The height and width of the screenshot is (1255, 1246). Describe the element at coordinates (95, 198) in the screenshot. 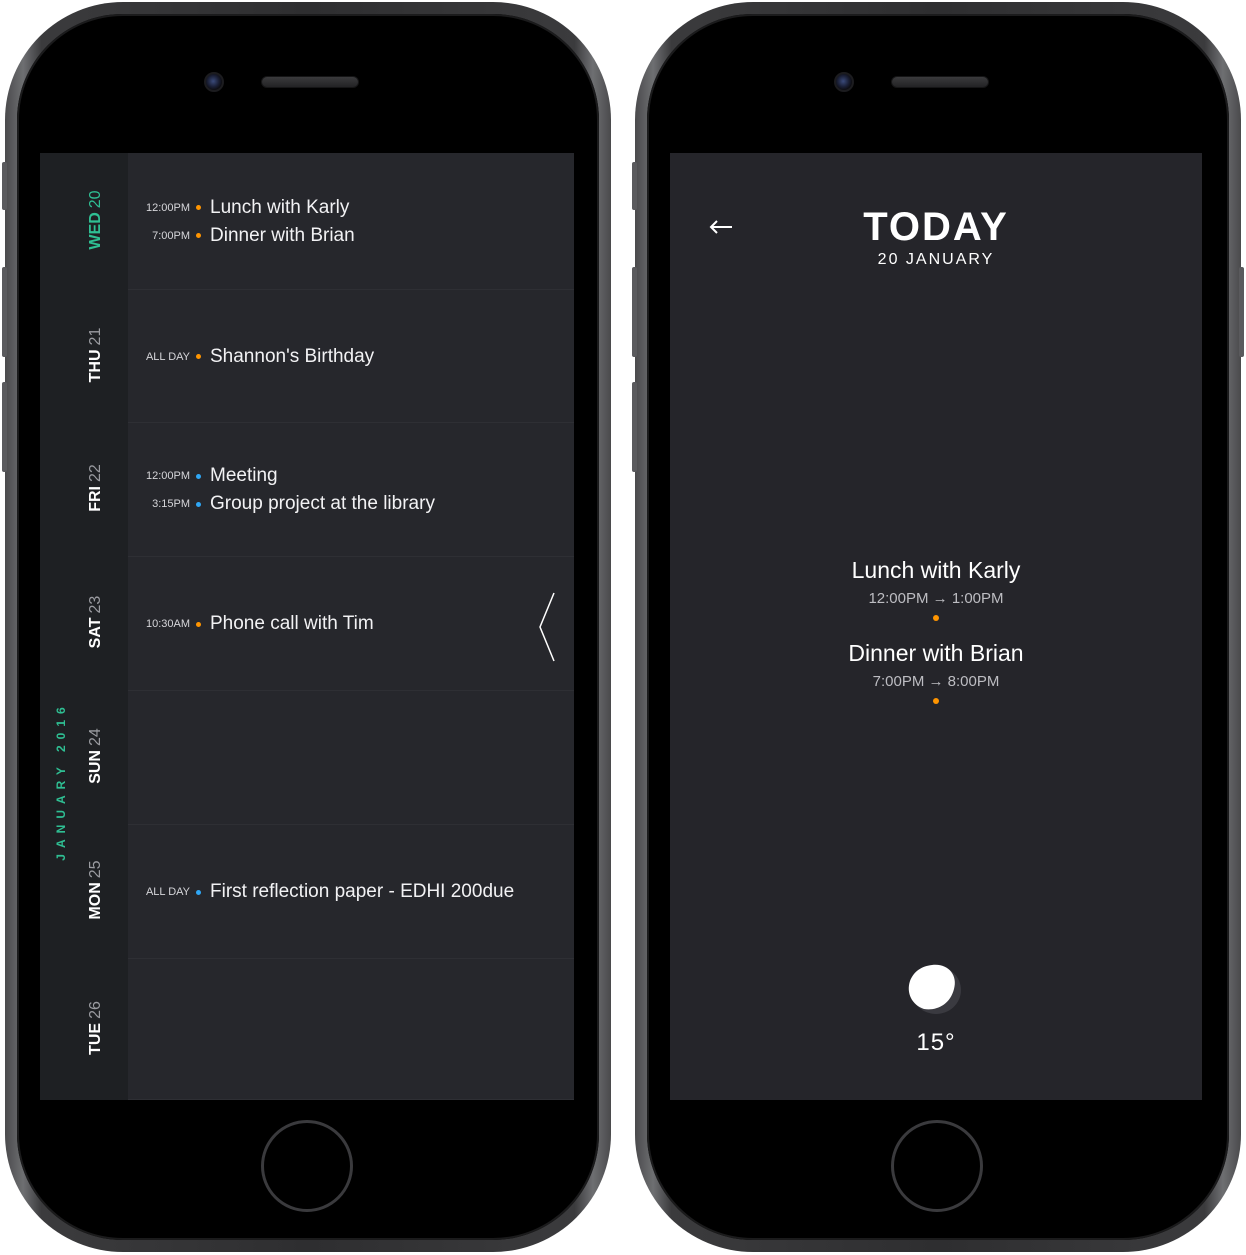

I see `day-number: 20` at that location.